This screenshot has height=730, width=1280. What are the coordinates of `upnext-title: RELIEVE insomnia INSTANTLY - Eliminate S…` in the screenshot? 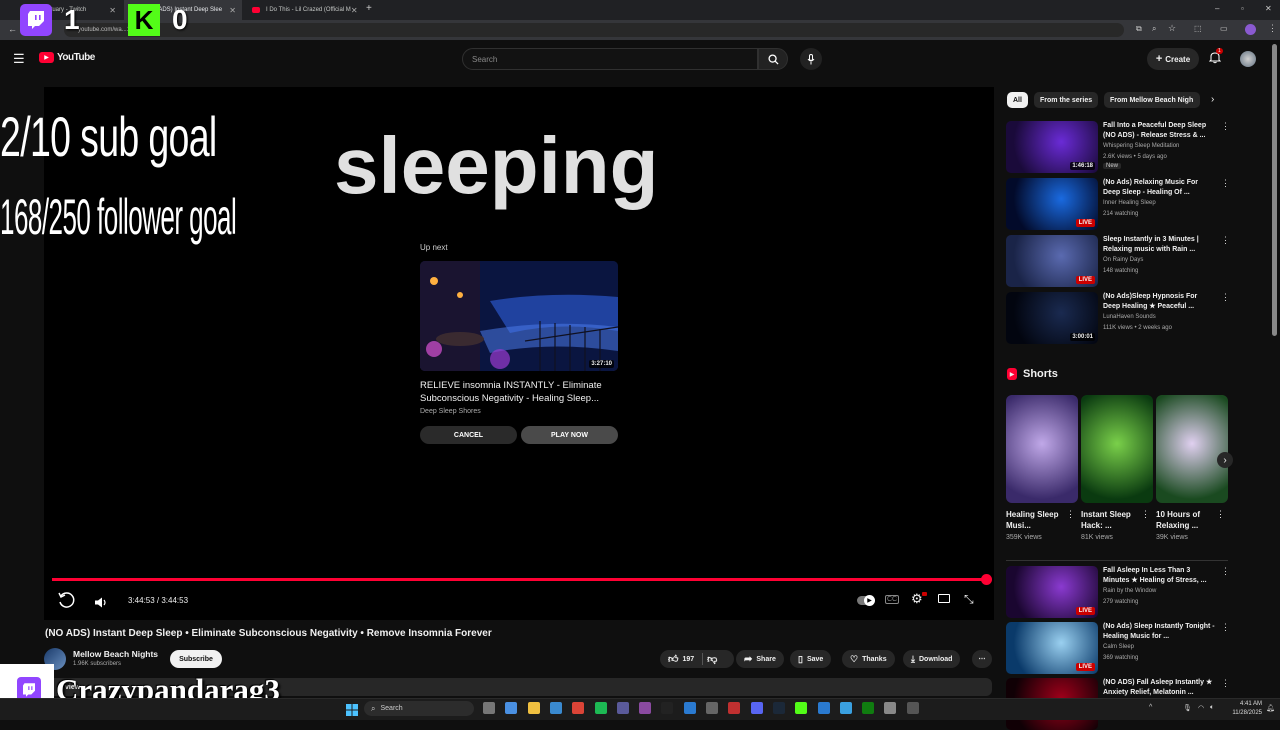 It's located at (519, 392).